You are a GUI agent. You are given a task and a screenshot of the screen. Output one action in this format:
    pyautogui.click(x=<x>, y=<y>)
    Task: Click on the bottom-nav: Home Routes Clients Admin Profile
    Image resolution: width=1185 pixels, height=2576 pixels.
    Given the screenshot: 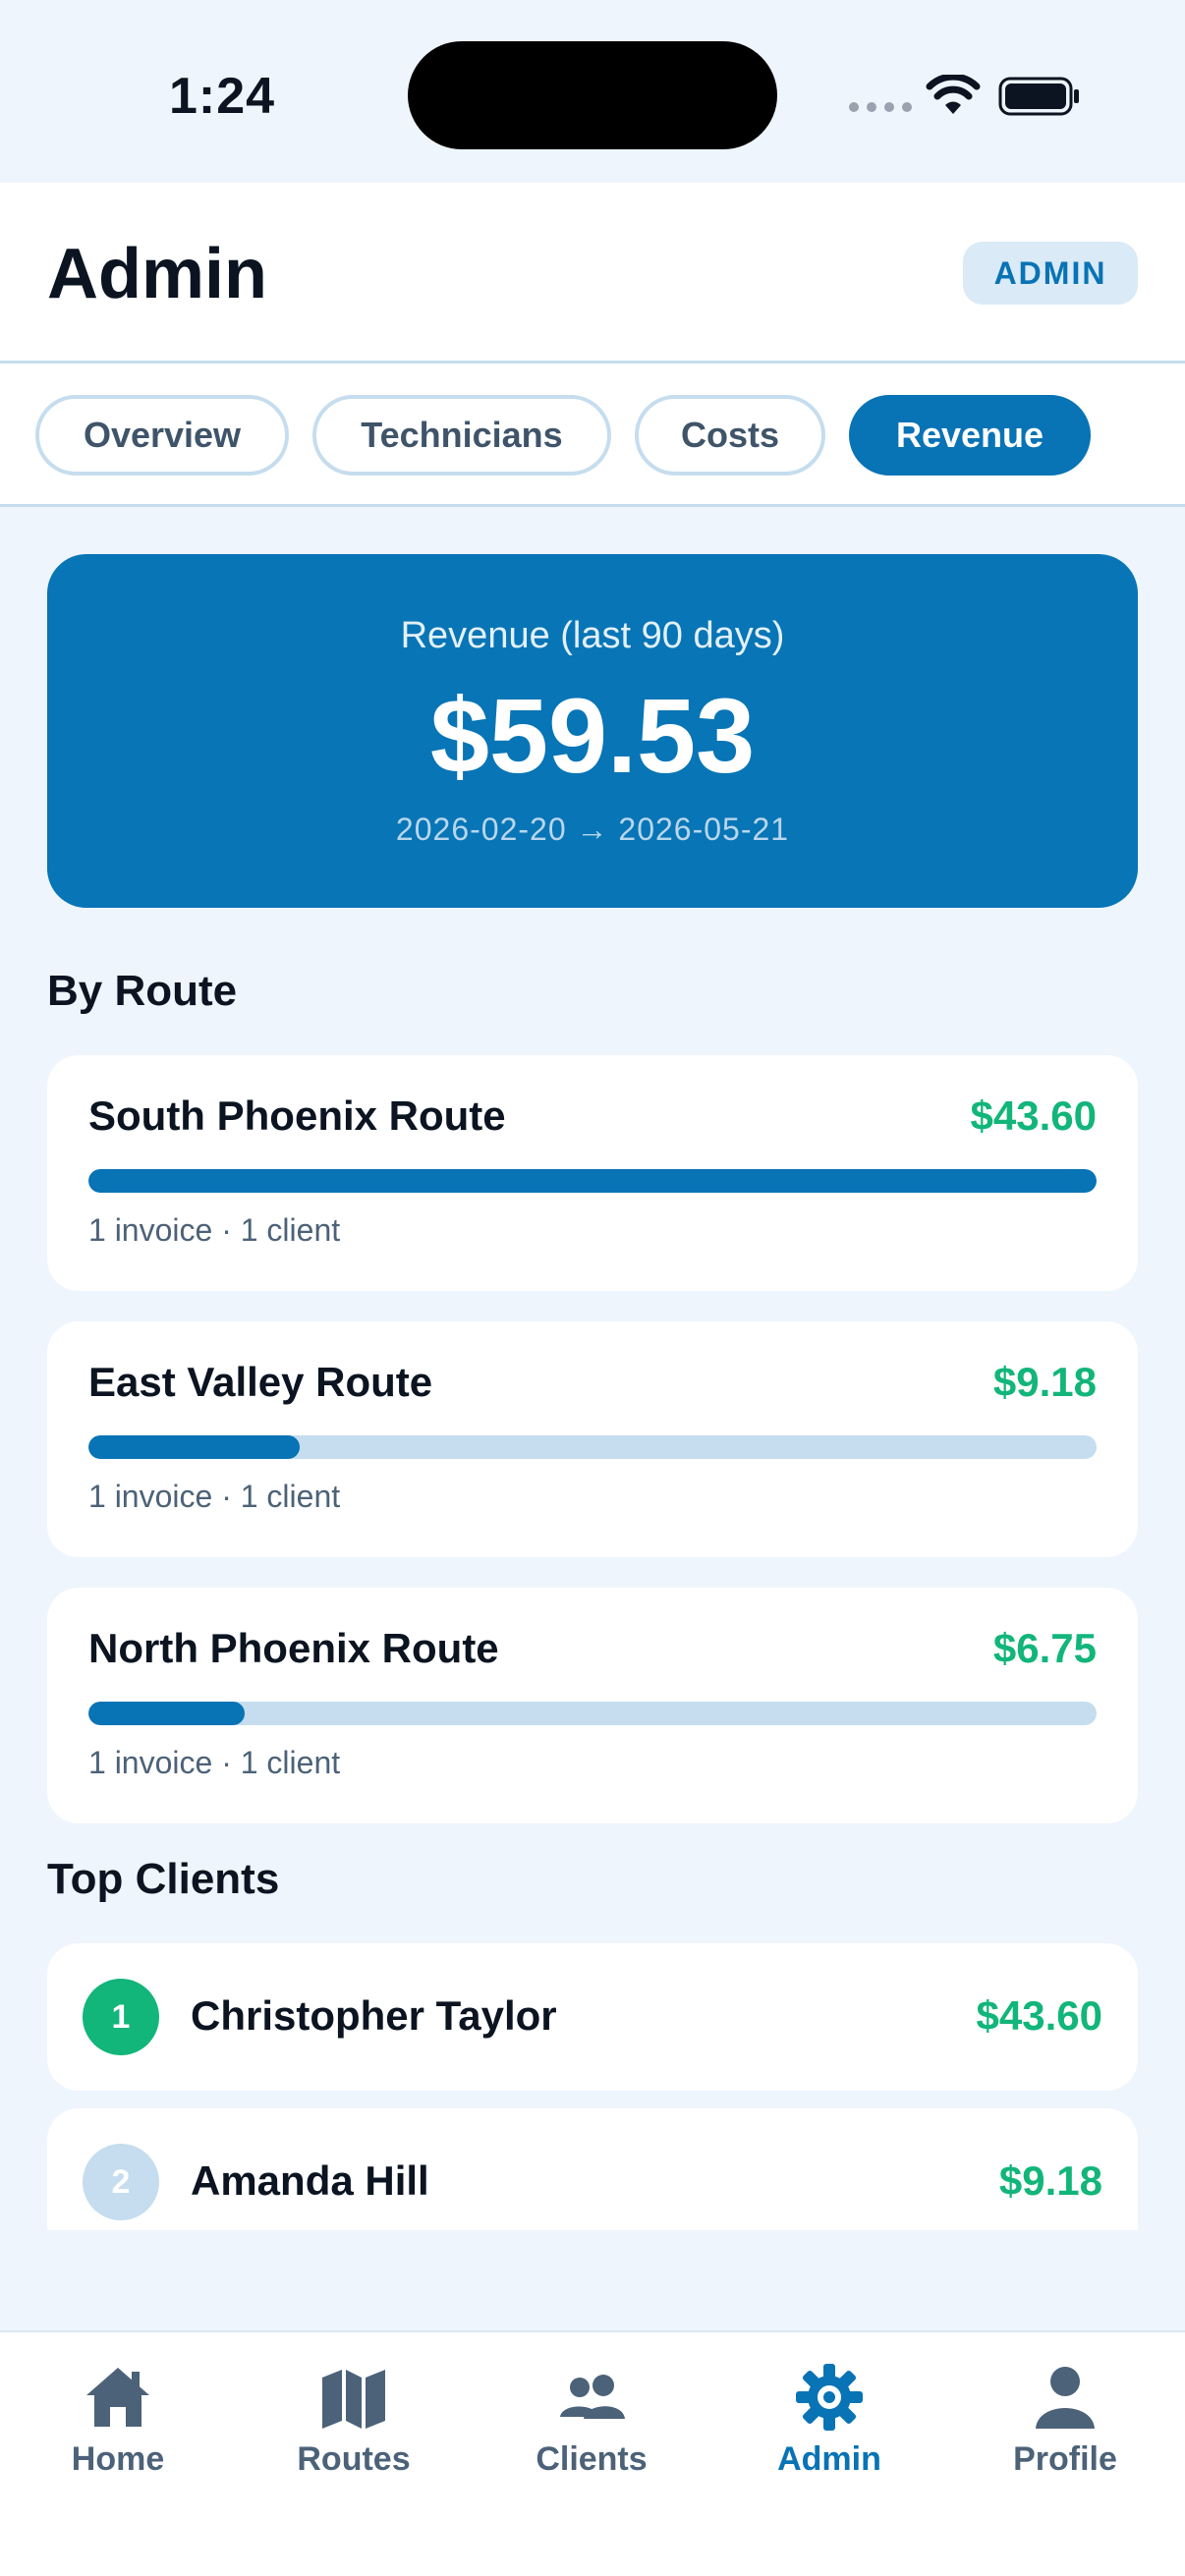 What is the action you would take?
    pyautogui.click(x=592, y=2453)
    